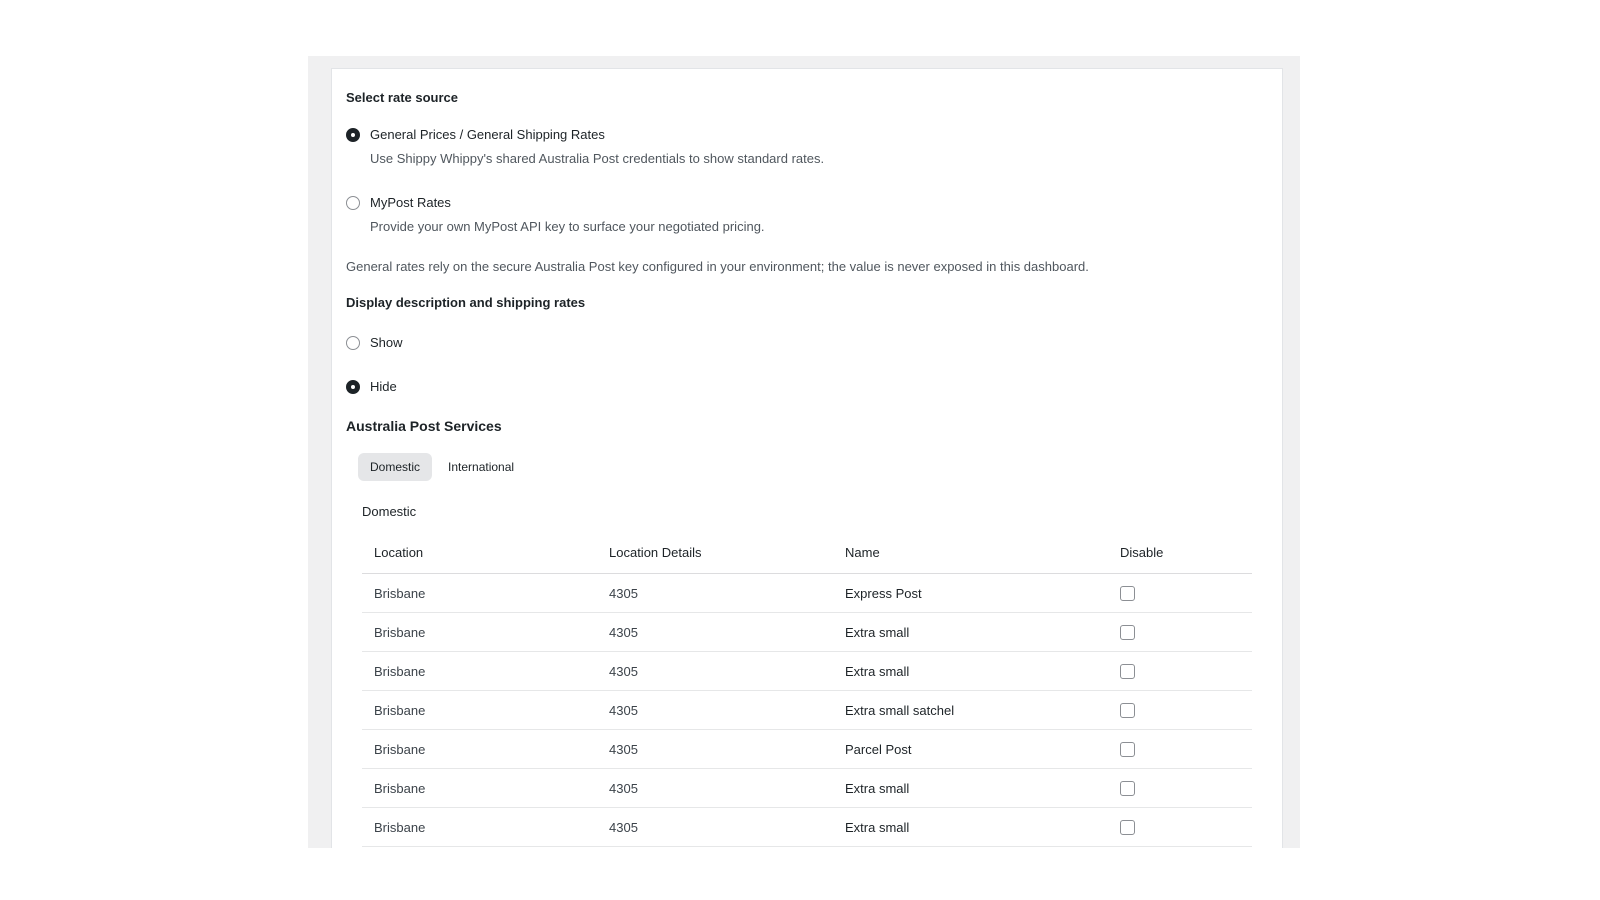 The height and width of the screenshot is (900, 1600). What do you see at coordinates (715, 552) in the screenshot?
I see `column-location-details: Location Details` at bounding box center [715, 552].